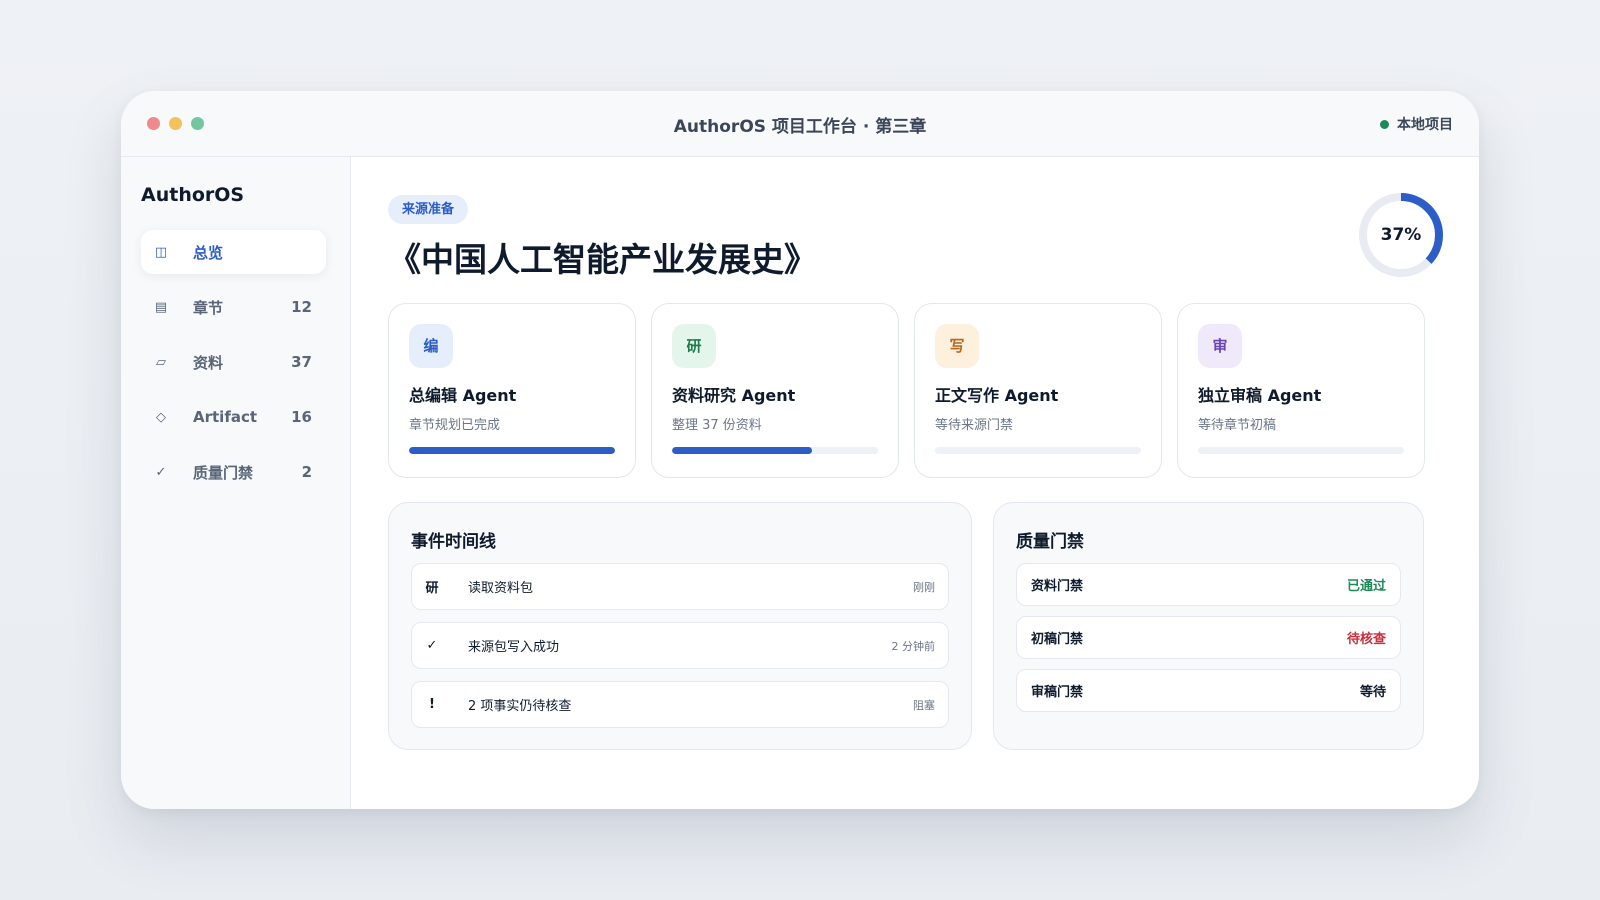 The height and width of the screenshot is (900, 1600). What do you see at coordinates (431, 346) in the screenshot?
I see `editor-agent-icon: 编` at bounding box center [431, 346].